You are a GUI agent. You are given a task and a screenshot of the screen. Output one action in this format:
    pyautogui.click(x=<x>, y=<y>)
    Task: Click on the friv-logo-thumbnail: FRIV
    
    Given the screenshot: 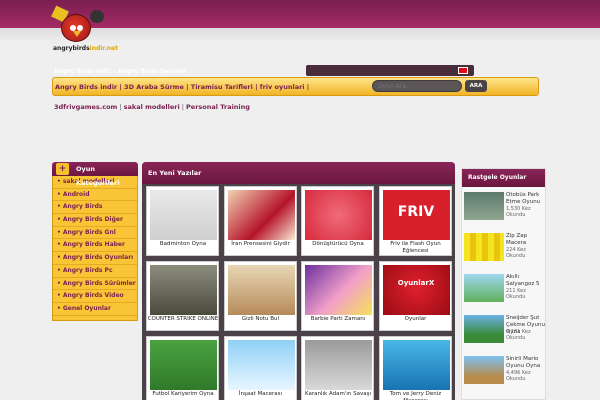 What is the action you would take?
    pyautogui.click(x=416, y=215)
    